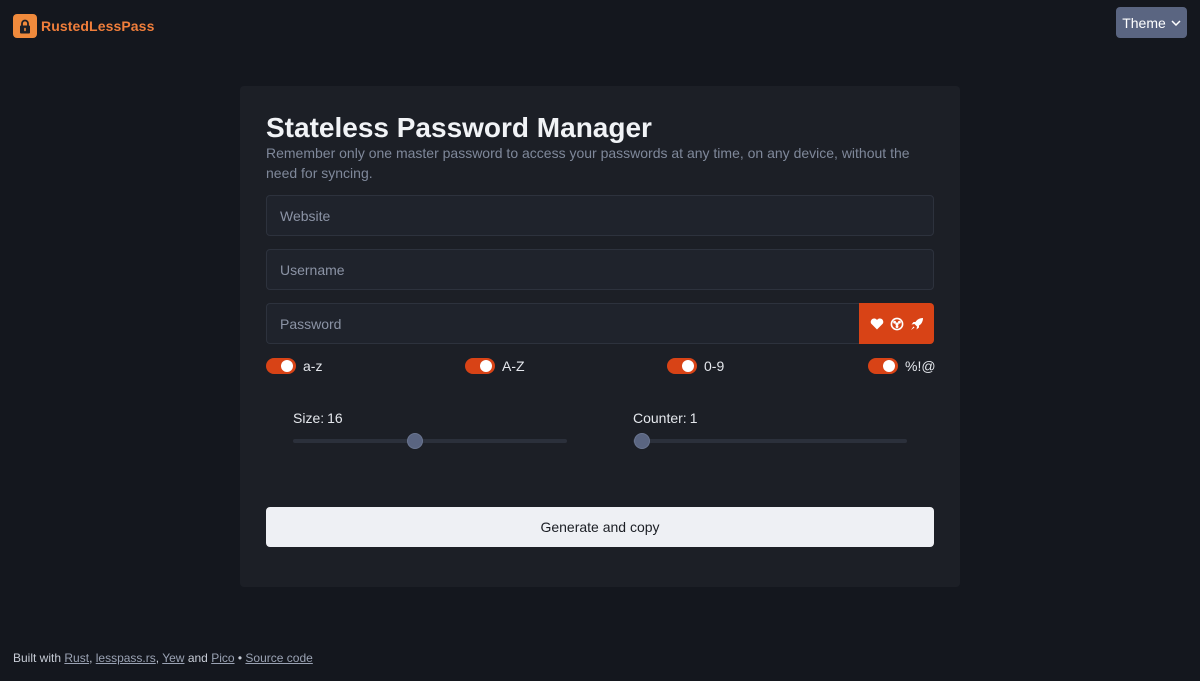  I want to click on rocket-icon, so click(916, 323).